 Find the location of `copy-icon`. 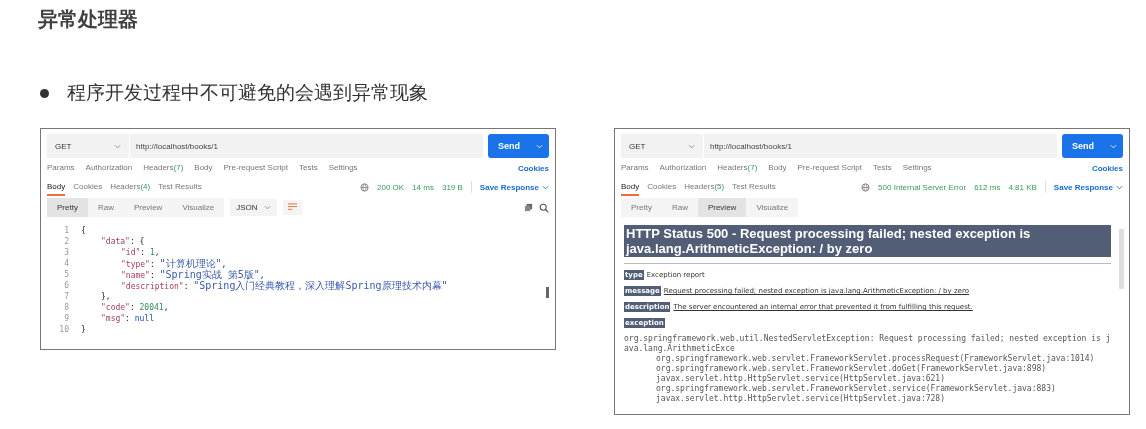

copy-icon is located at coordinates (528, 207).